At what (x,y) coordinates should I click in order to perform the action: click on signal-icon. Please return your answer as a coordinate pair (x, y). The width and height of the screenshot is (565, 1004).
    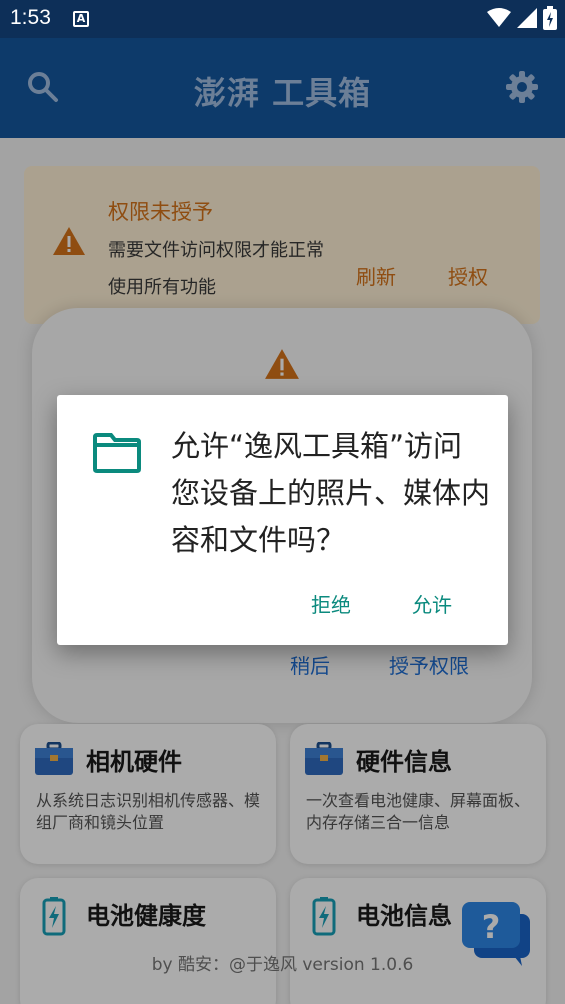
    Looking at the image, I should click on (527, 18).